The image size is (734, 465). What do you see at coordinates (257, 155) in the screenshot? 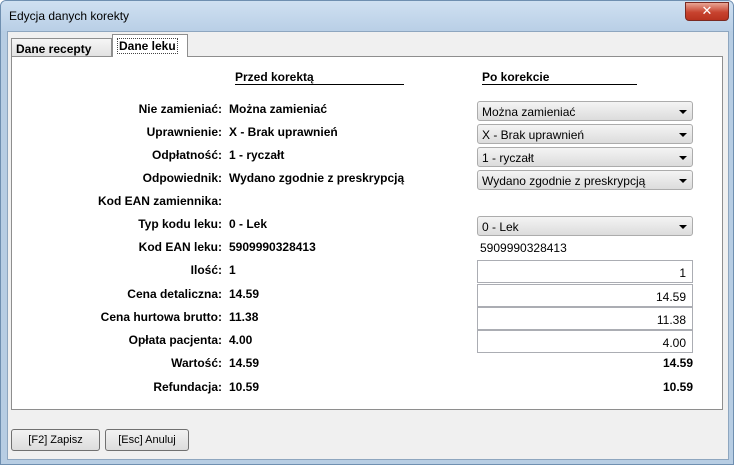
I see `before-odplatnosc: 1 - ryczałt` at bounding box center [257, 155].